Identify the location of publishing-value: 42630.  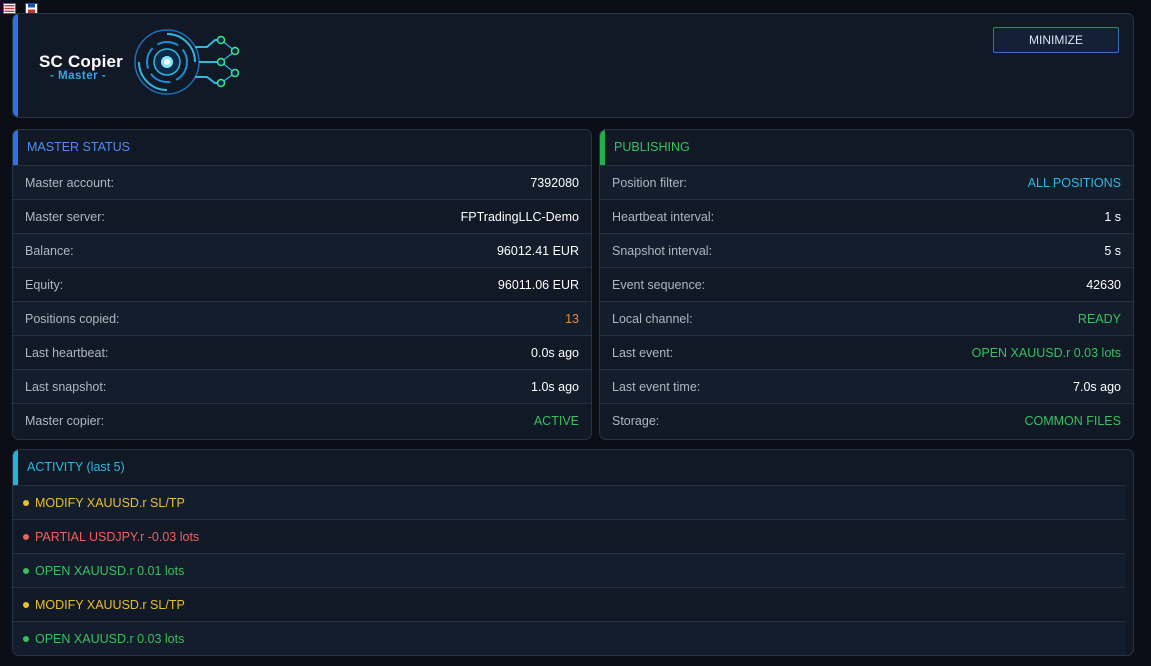
(1103, 284).